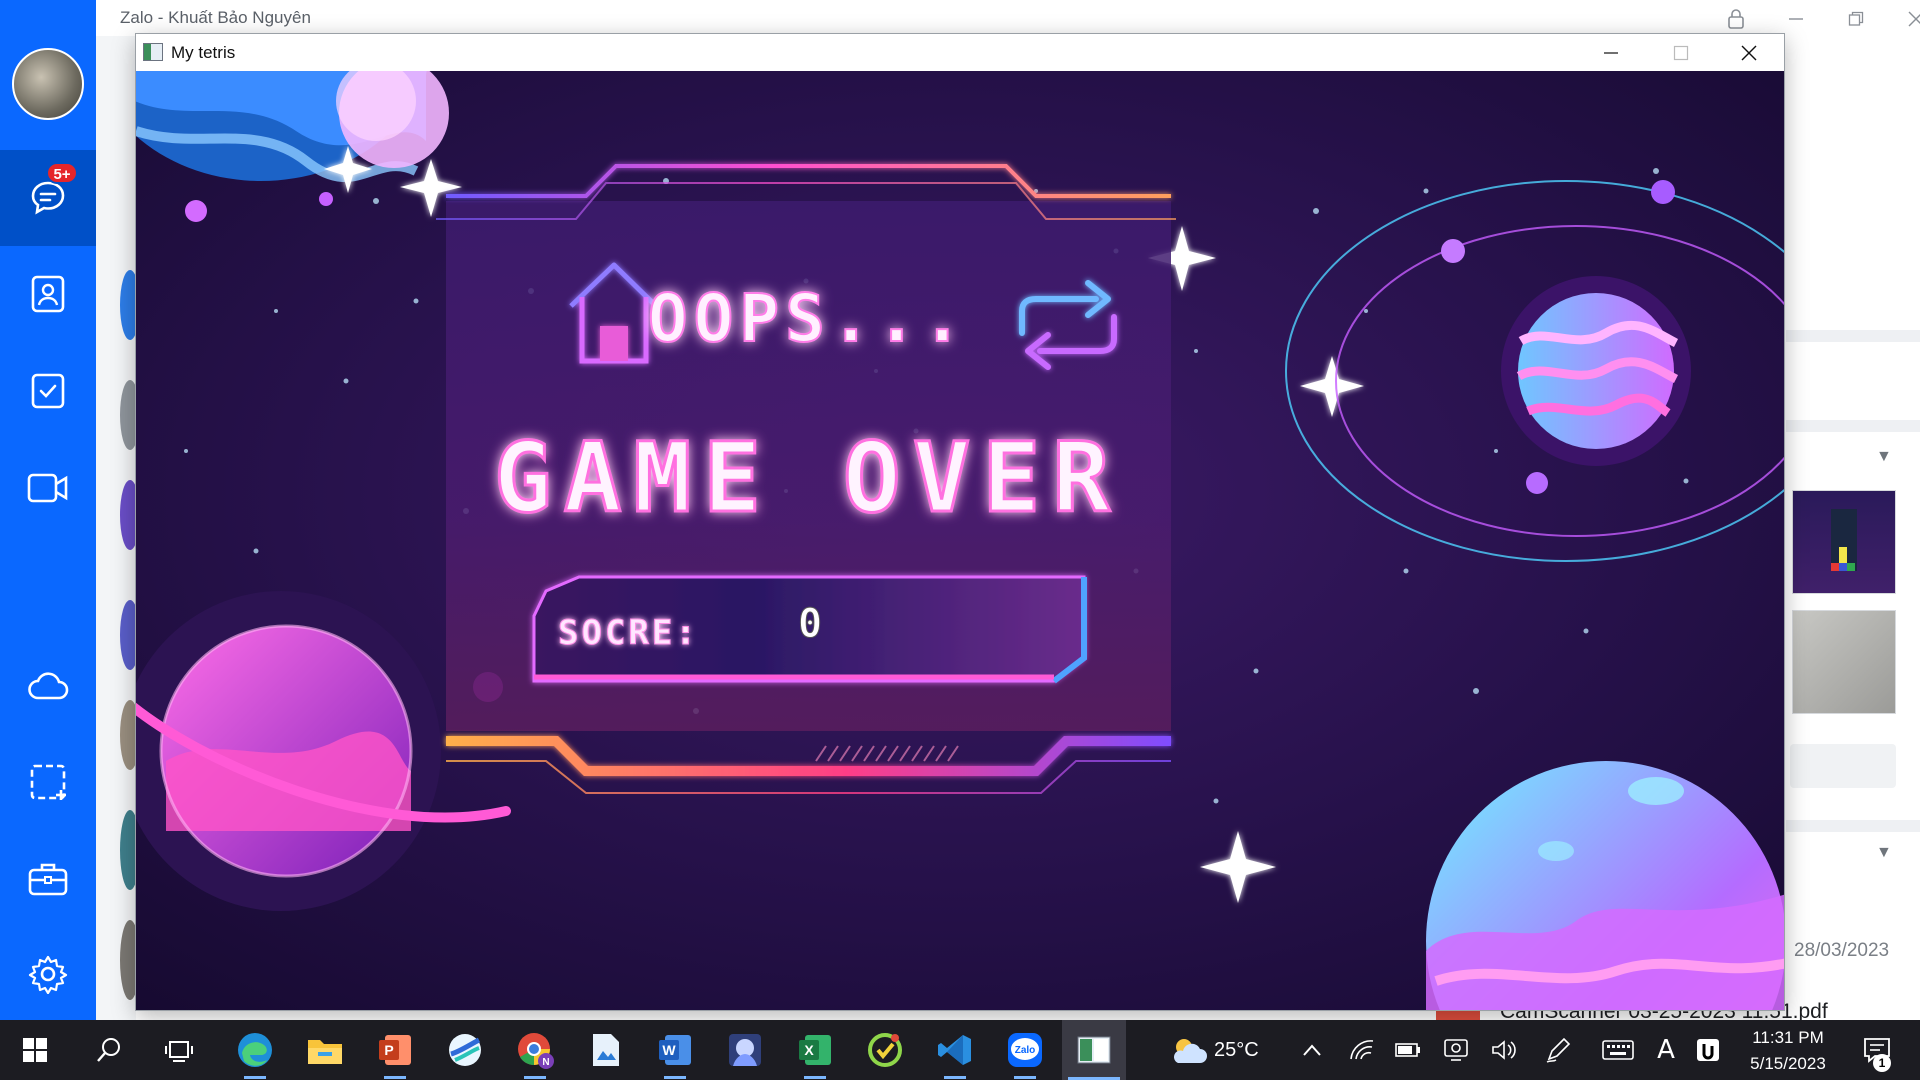  What do you see at coordinates (325, 1050) in the screenshot?
I see `file-explorer-icon` at bounding box center [325, 1050].